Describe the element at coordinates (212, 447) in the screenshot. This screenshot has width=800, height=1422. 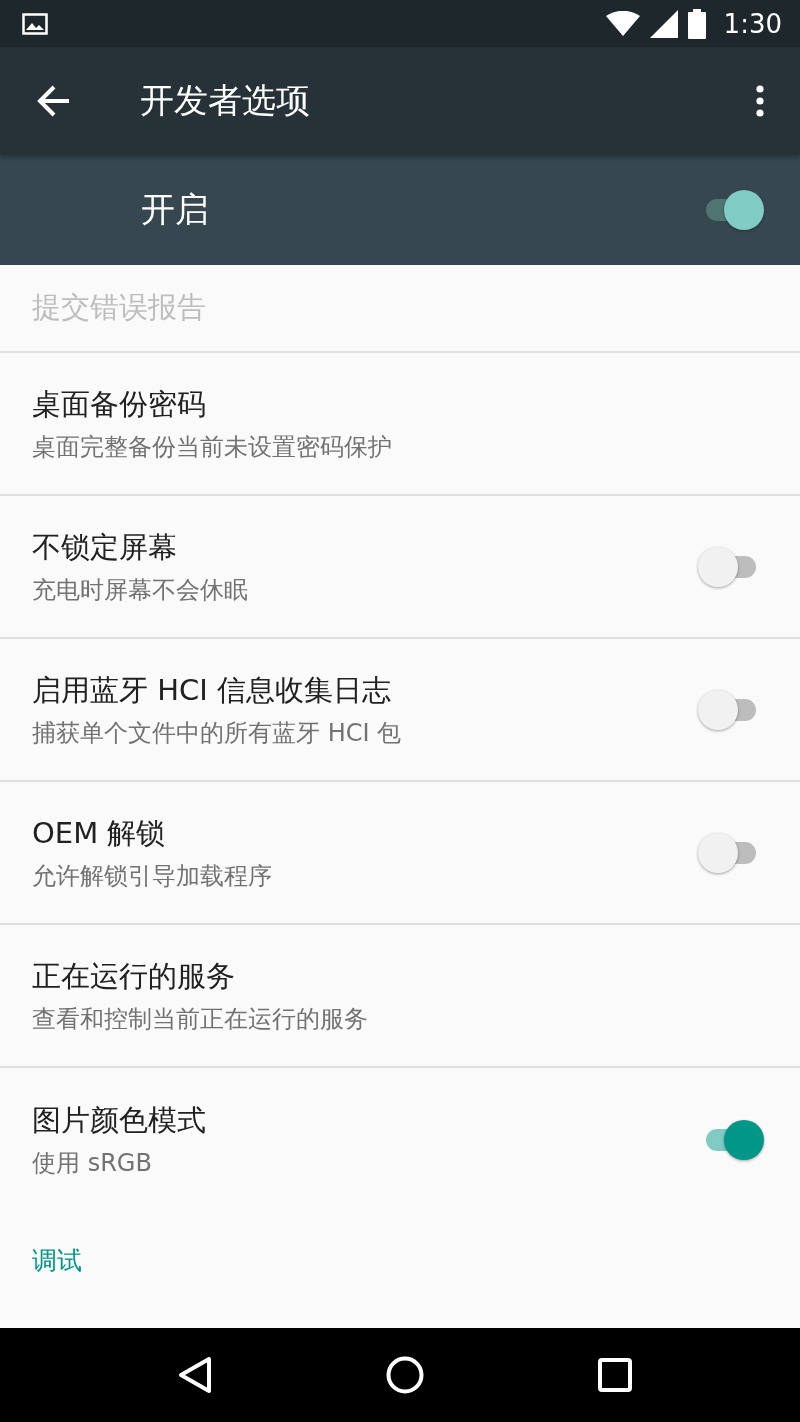
I see `setting-summary: 桌面完整备份当前未设置密码保护` at that location.